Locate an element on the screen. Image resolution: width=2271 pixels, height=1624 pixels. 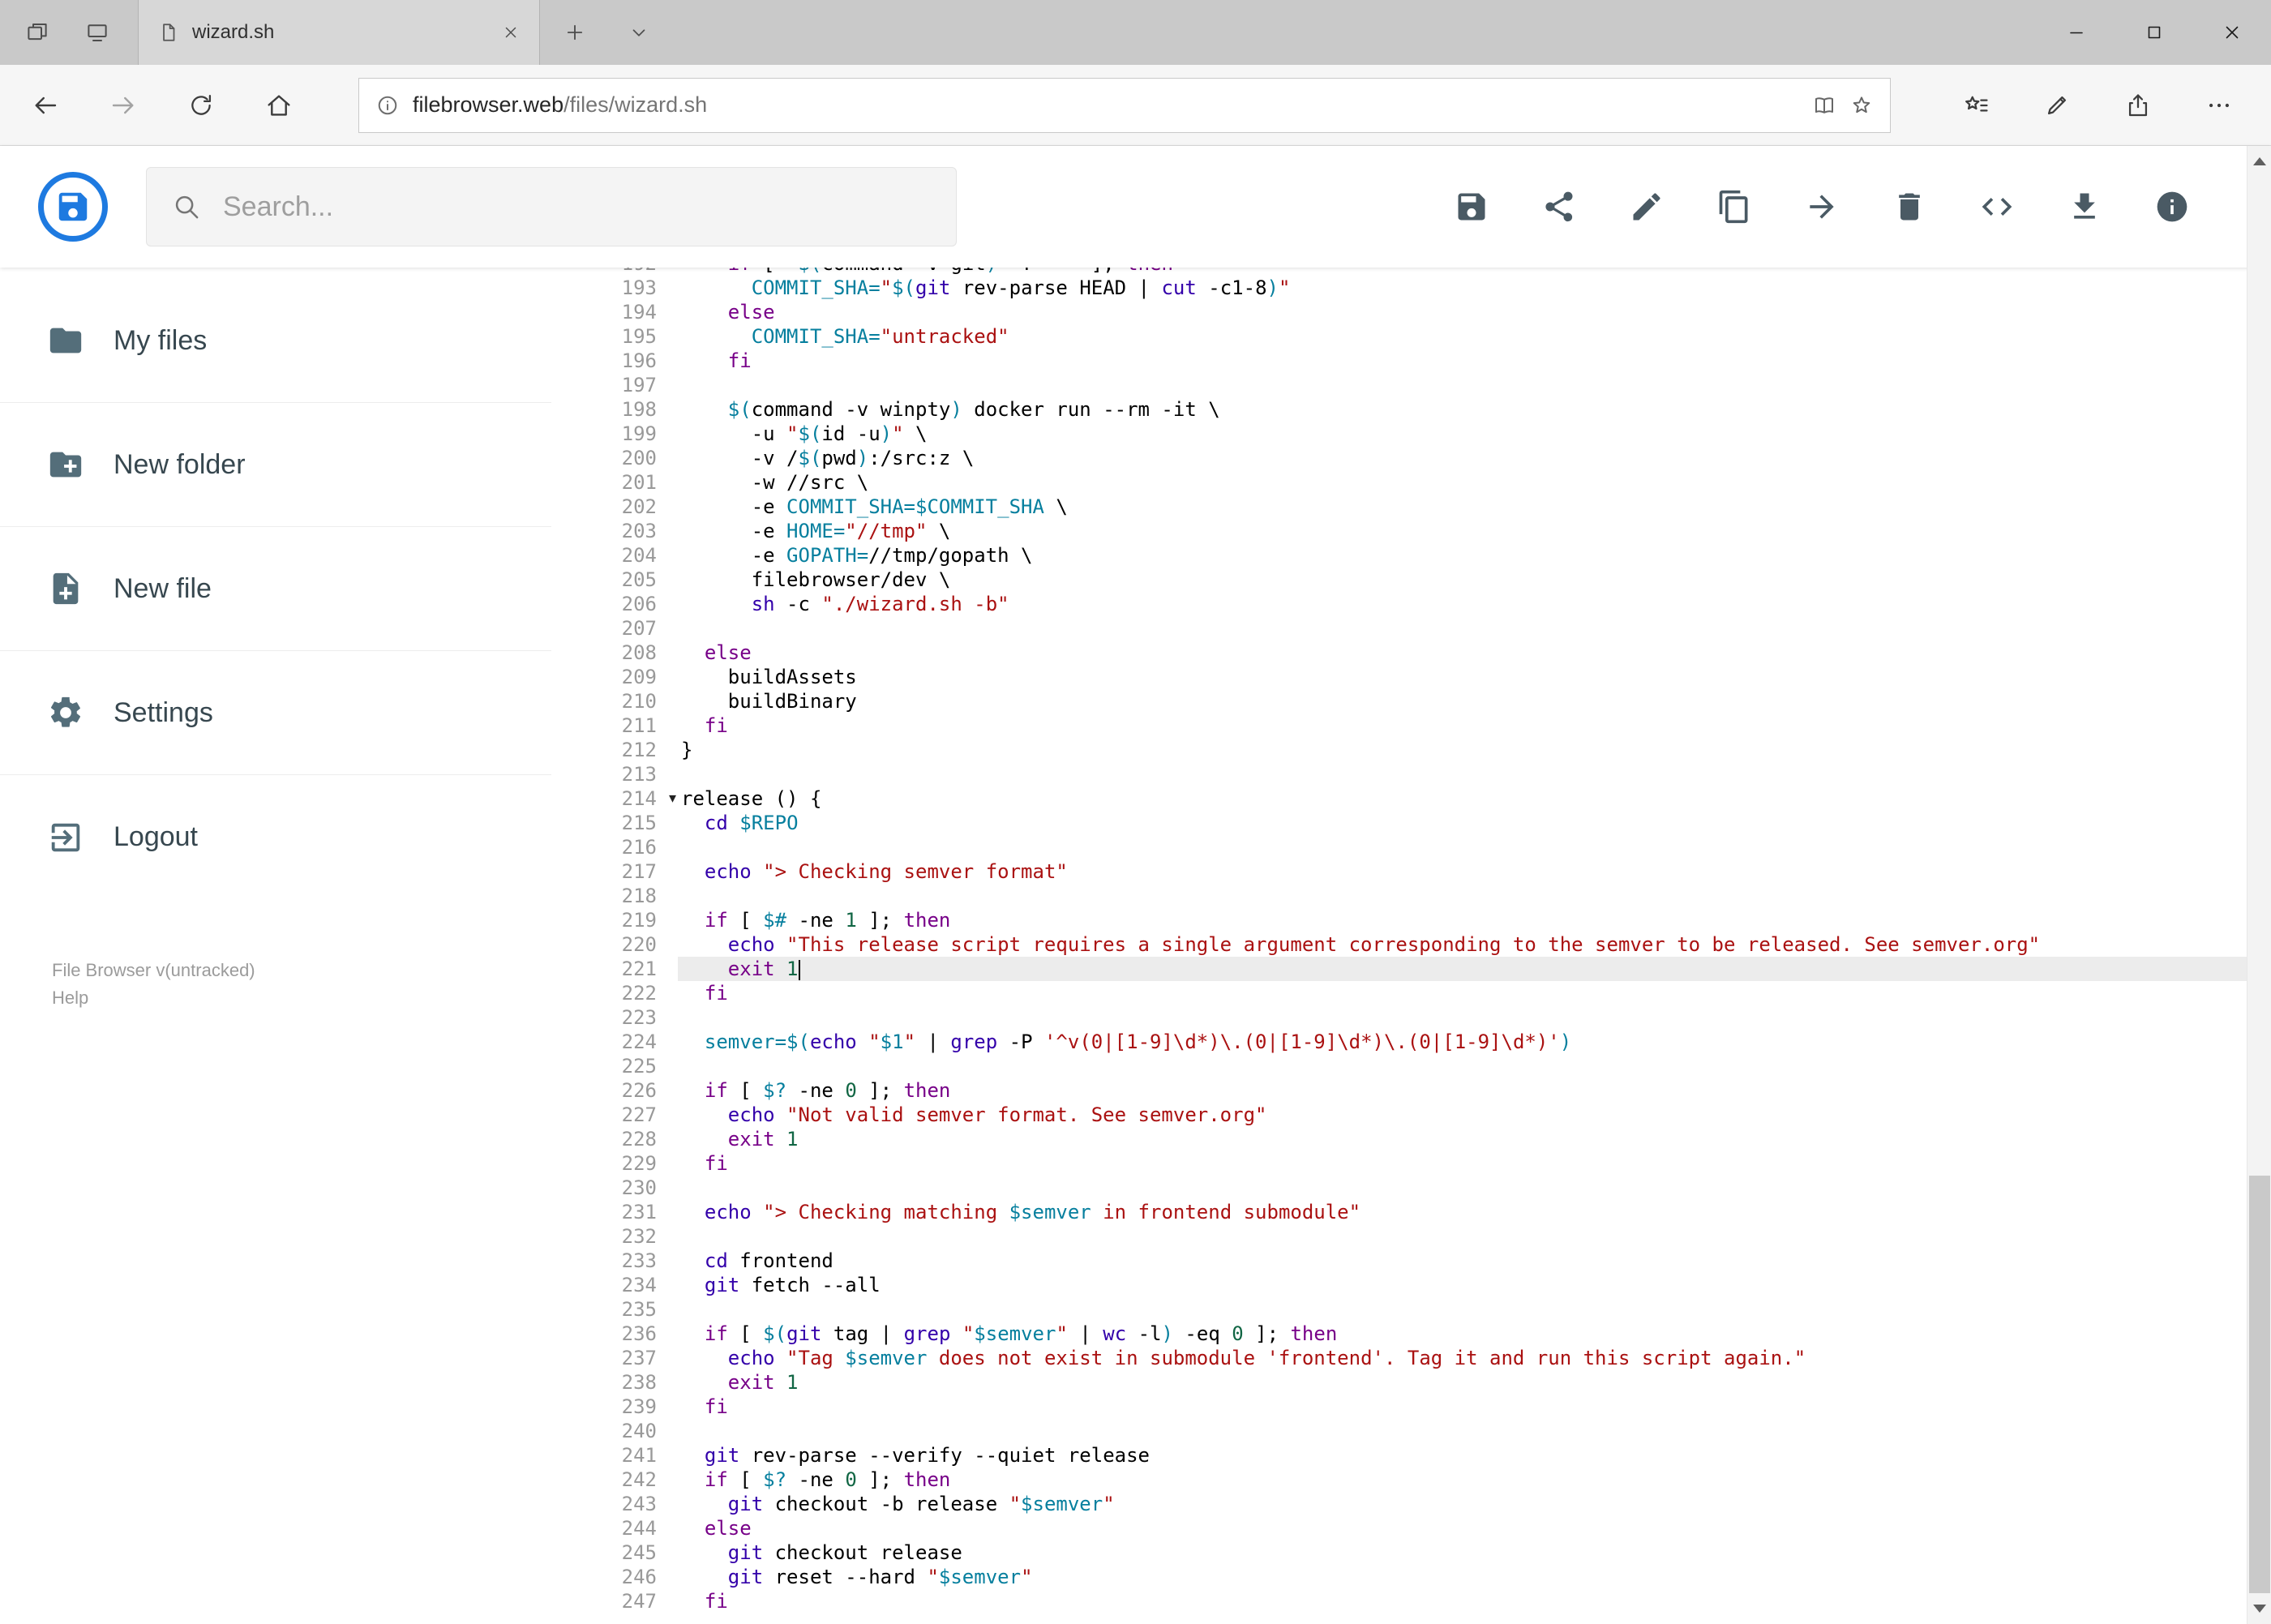
raw-code-icon is located at coordinates (1997, 207).